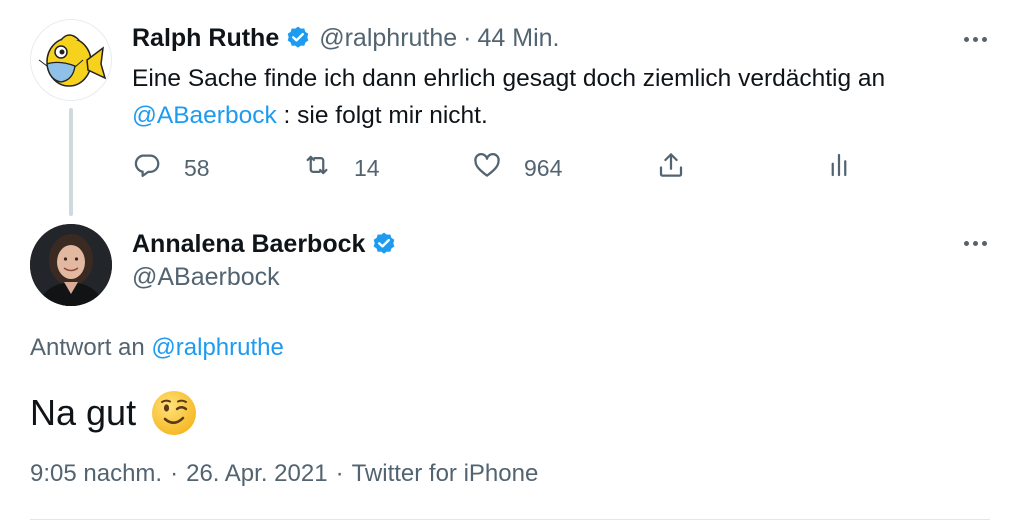 The width and height of the screenshot is (1020, 530). I want to click on tweet-action-bar: 58 14 964, so click(497, 168).